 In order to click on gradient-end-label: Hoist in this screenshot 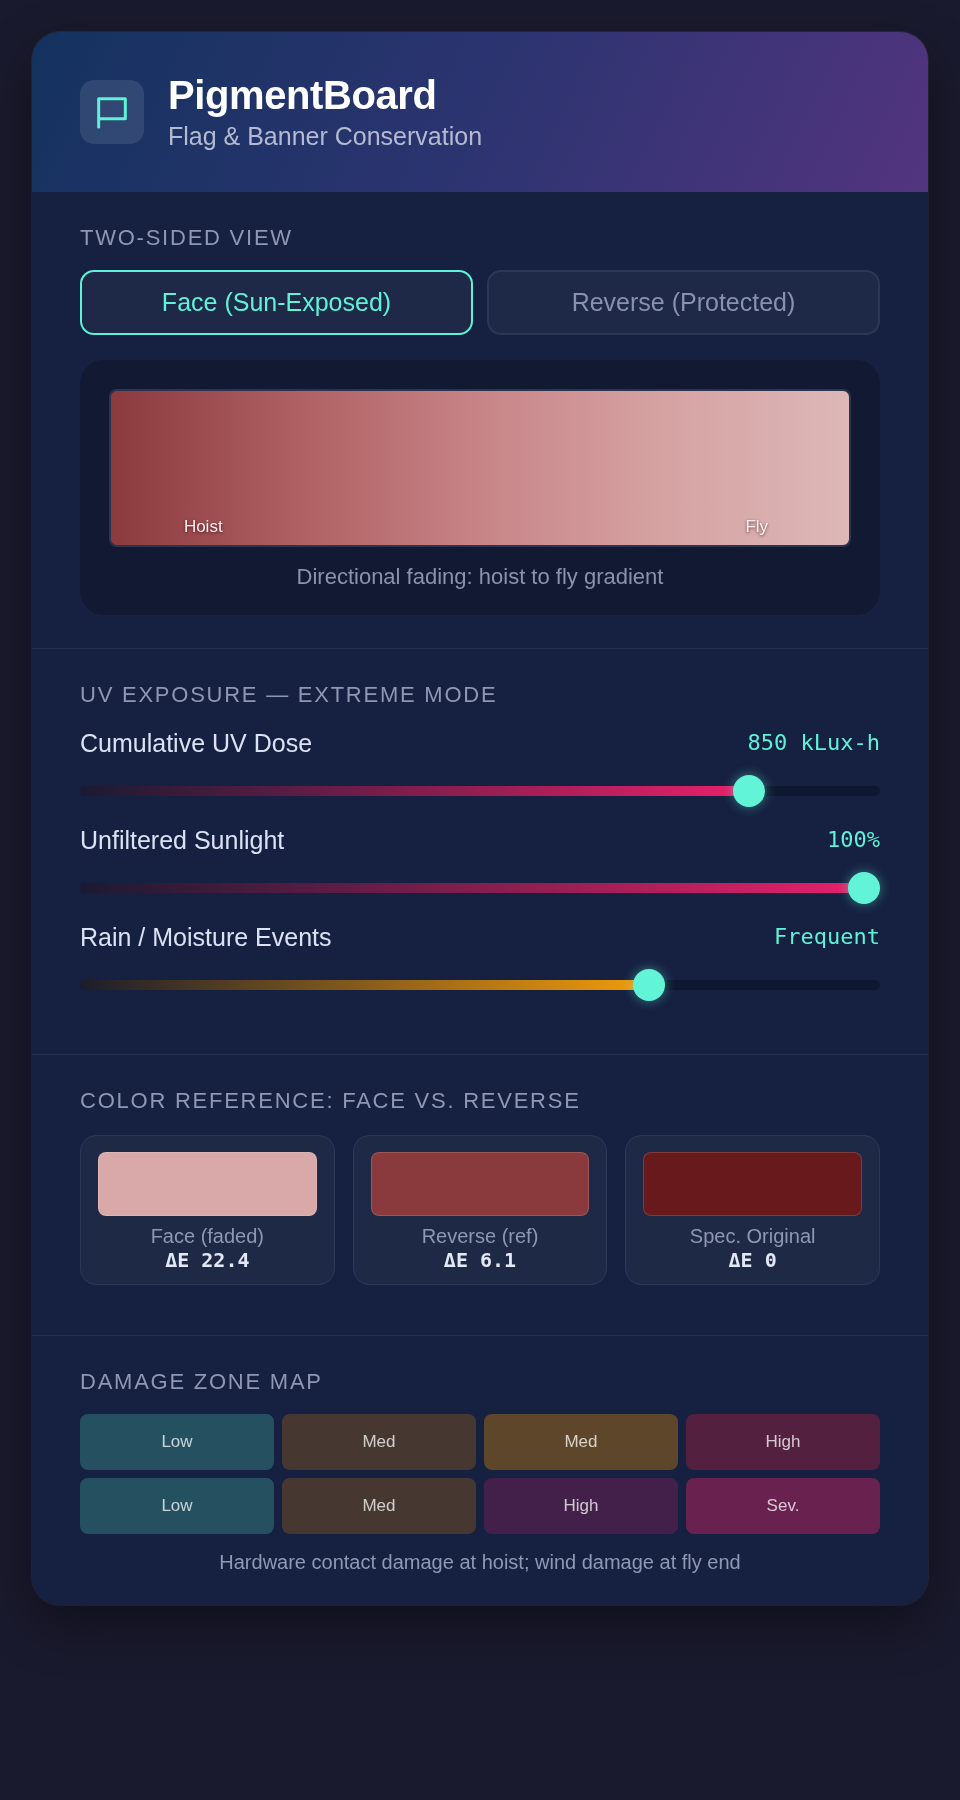, I will do `click(203, 527)`.